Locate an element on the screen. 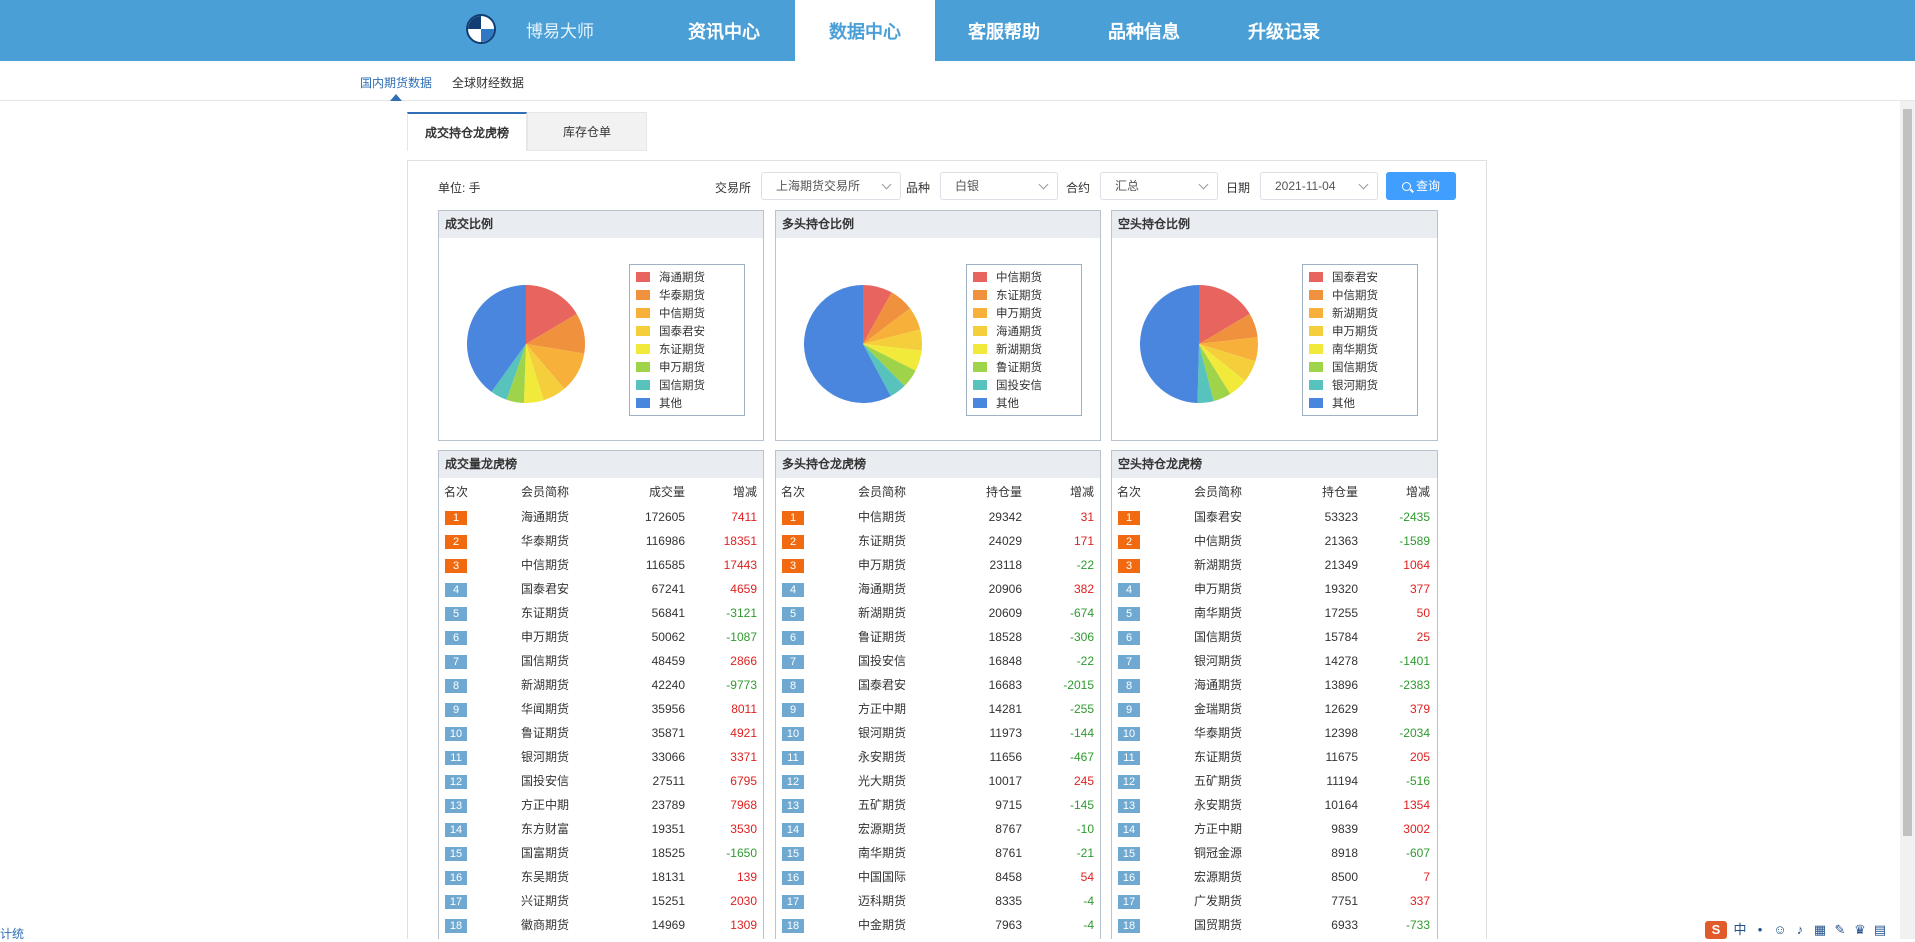 Image resolution: width=1915 pixels, height=942 pixels. table-row: 17 迈科期货 8335 -4 is located at coordinates (938, 901).